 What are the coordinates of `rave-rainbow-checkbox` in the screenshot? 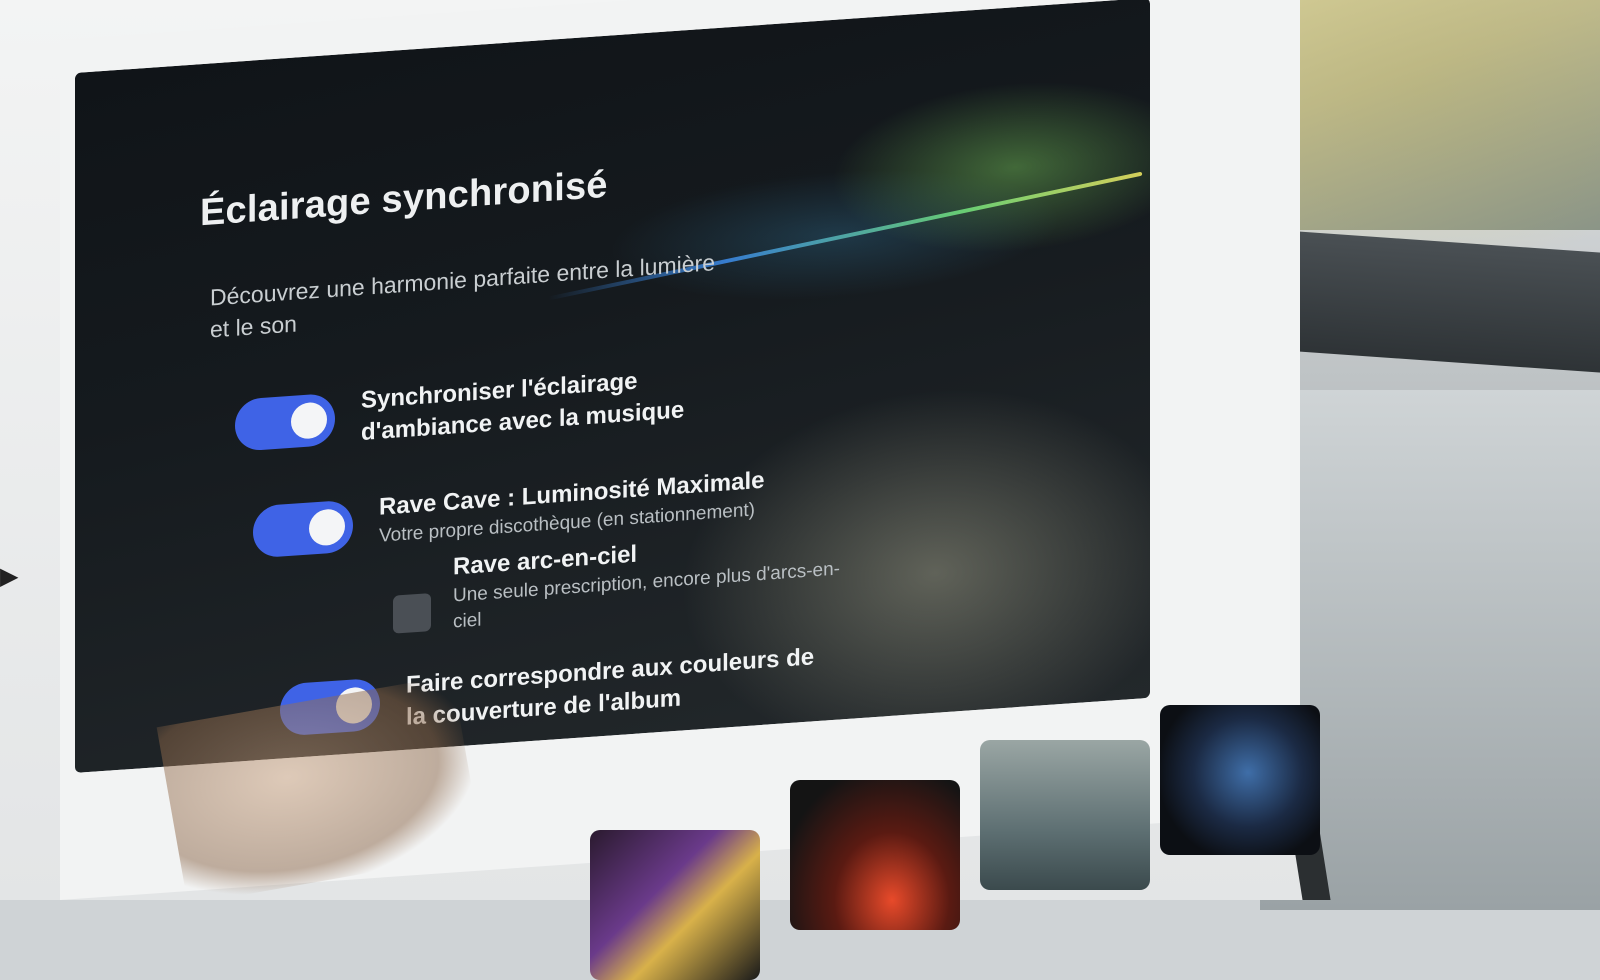 It's located at (412, 613).